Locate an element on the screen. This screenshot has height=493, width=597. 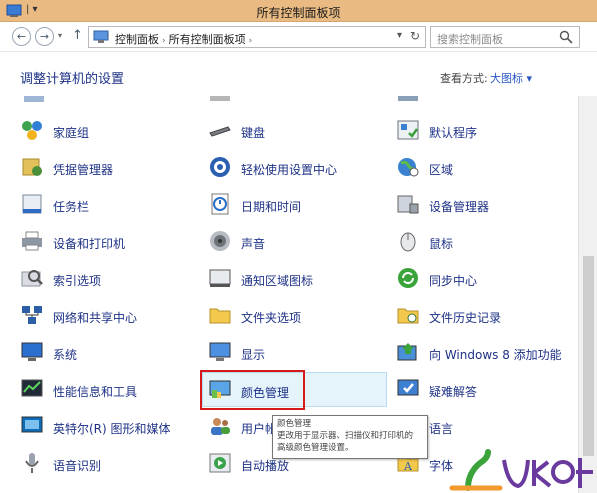
item-network-sharing: 网络和共享中心 is located at coordinates (110, 316).